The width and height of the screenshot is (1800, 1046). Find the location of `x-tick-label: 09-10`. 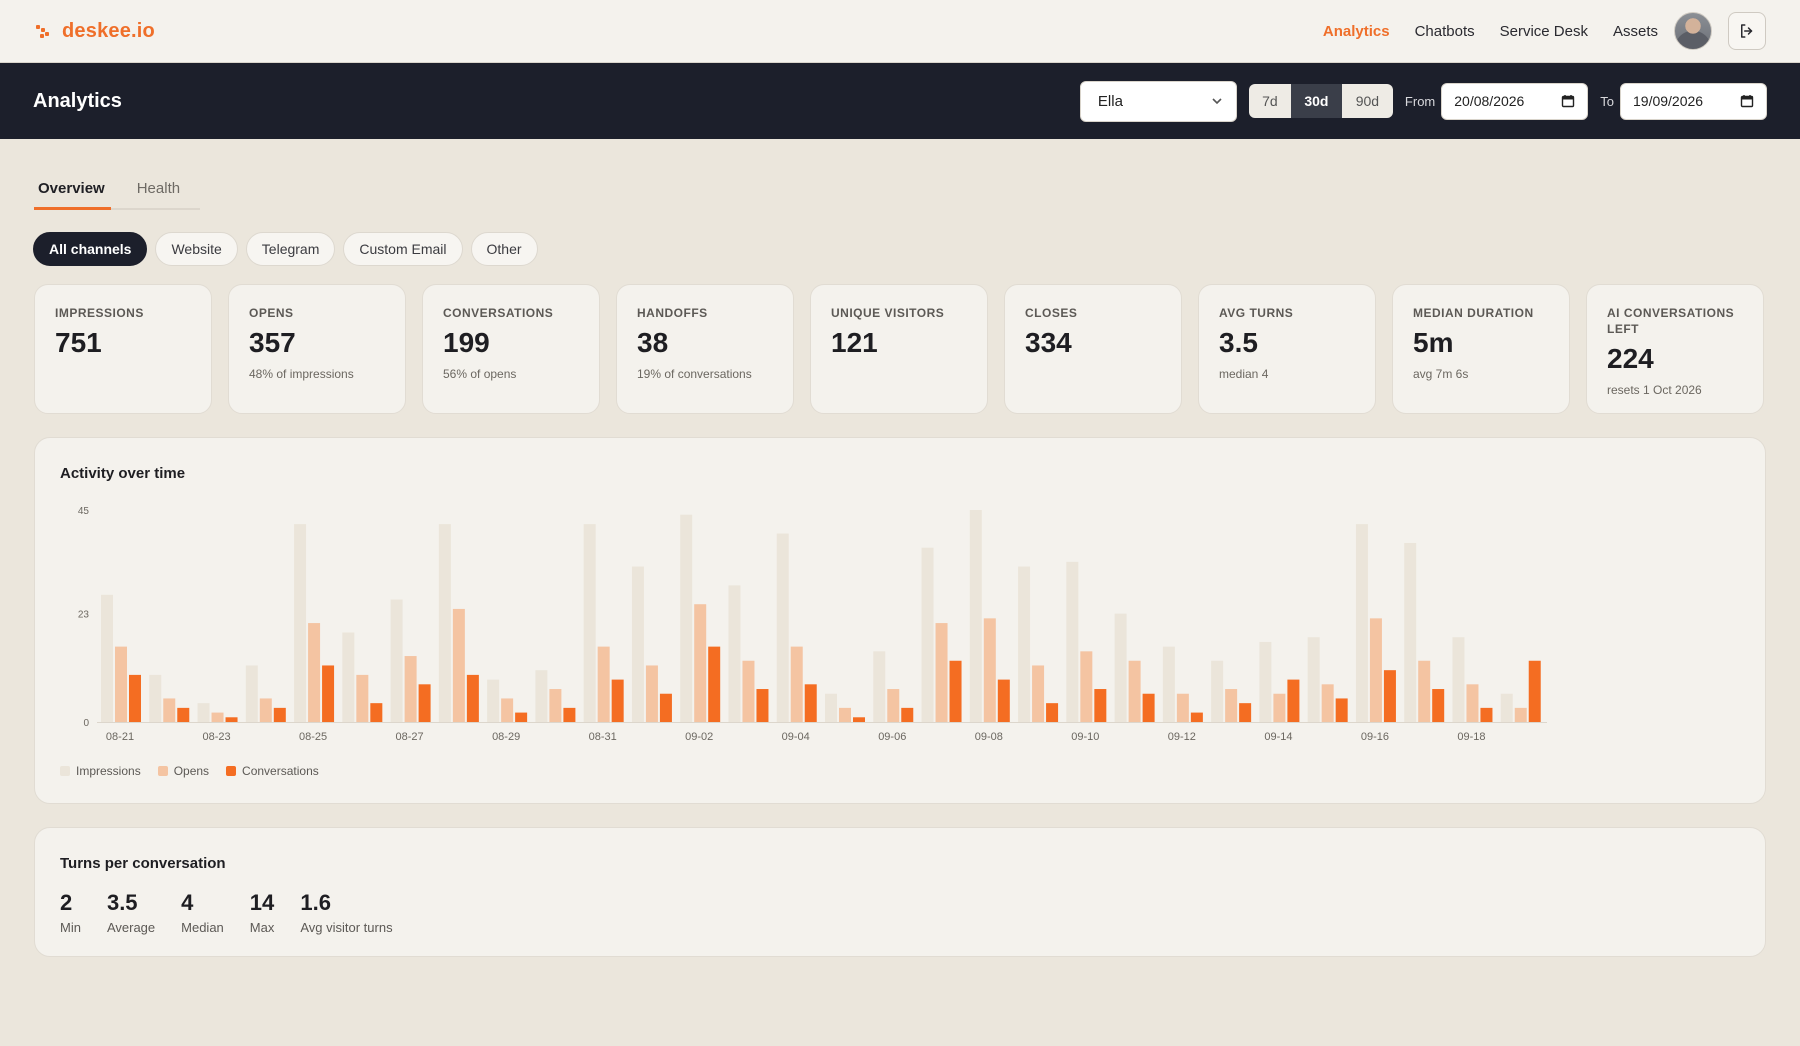

x-tick-label: 09-10 is located at coordinates (1085, 737).